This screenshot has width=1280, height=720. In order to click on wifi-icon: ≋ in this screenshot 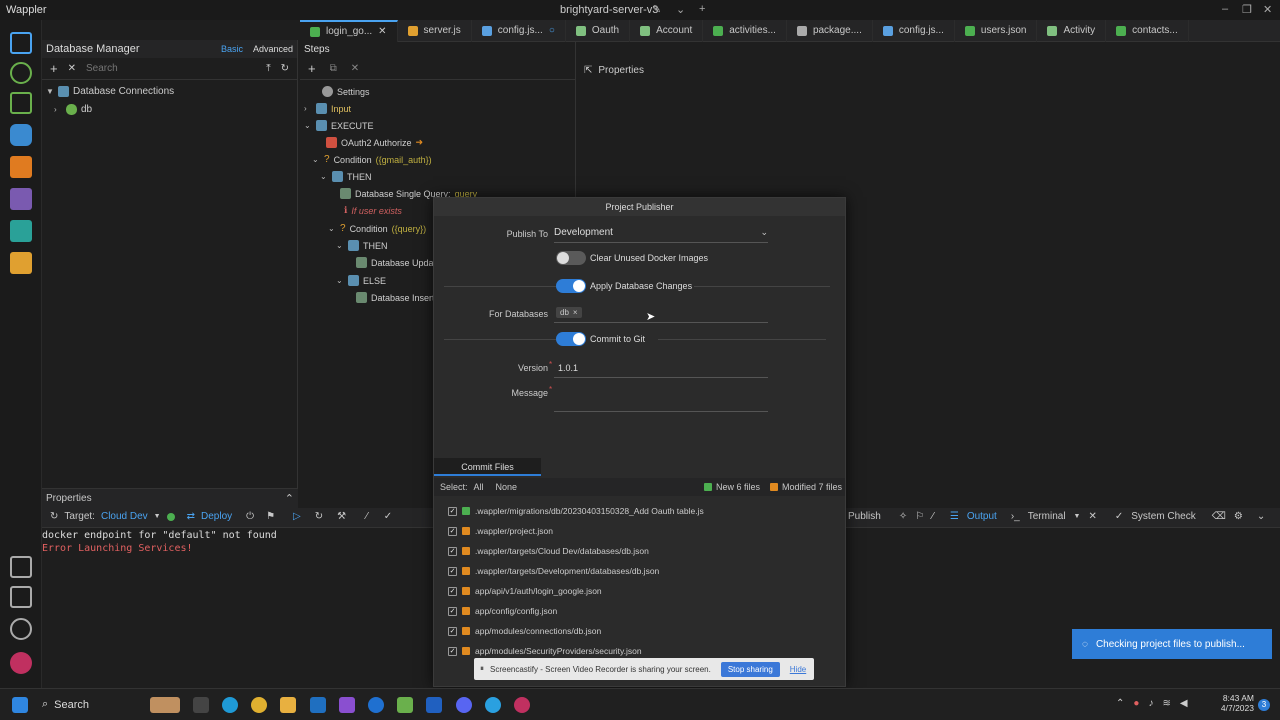, I will do `click(1166, 703)`.